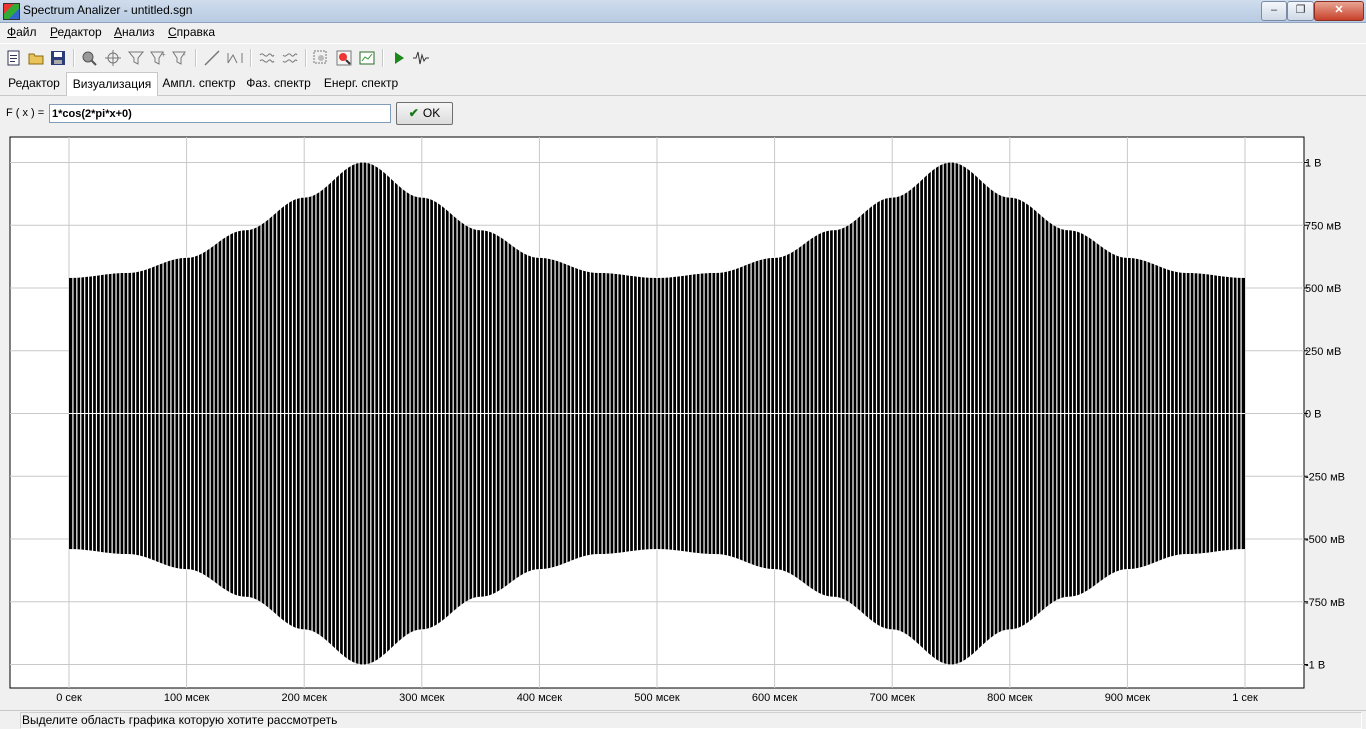 The image size is (1366, 729). Describe the element at coordinates (22, 32) in the screenshot. I see `menu-file: Файл` at that location.